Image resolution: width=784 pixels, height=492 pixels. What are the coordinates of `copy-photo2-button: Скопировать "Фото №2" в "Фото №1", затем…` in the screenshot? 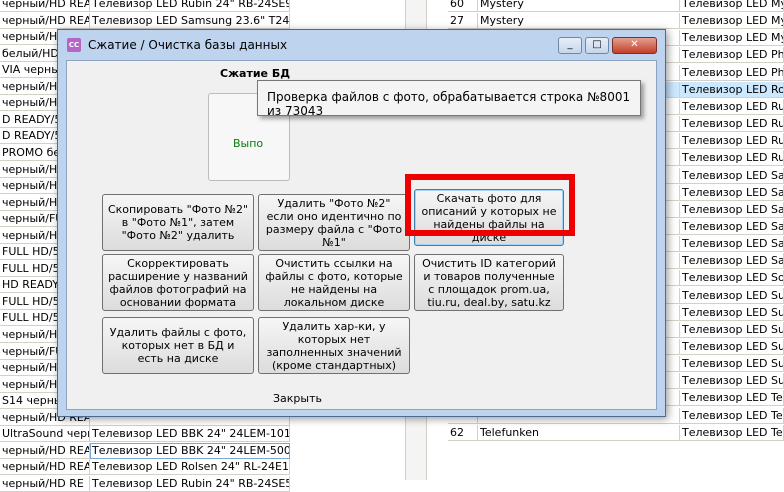 It's located at (178, 222).